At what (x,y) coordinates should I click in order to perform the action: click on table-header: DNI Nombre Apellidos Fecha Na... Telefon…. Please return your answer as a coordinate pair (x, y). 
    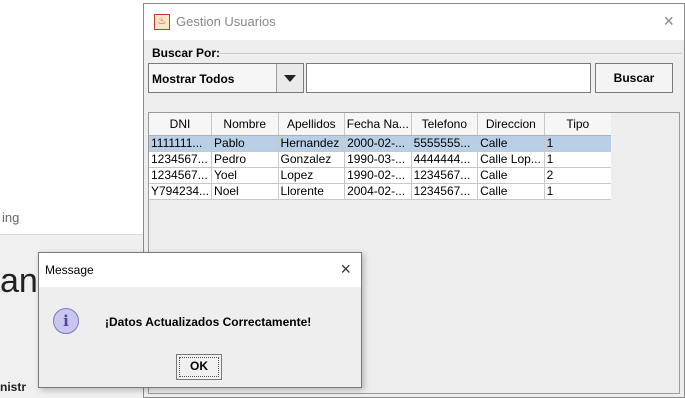
    Looking at the image, I should click on (380, 124).